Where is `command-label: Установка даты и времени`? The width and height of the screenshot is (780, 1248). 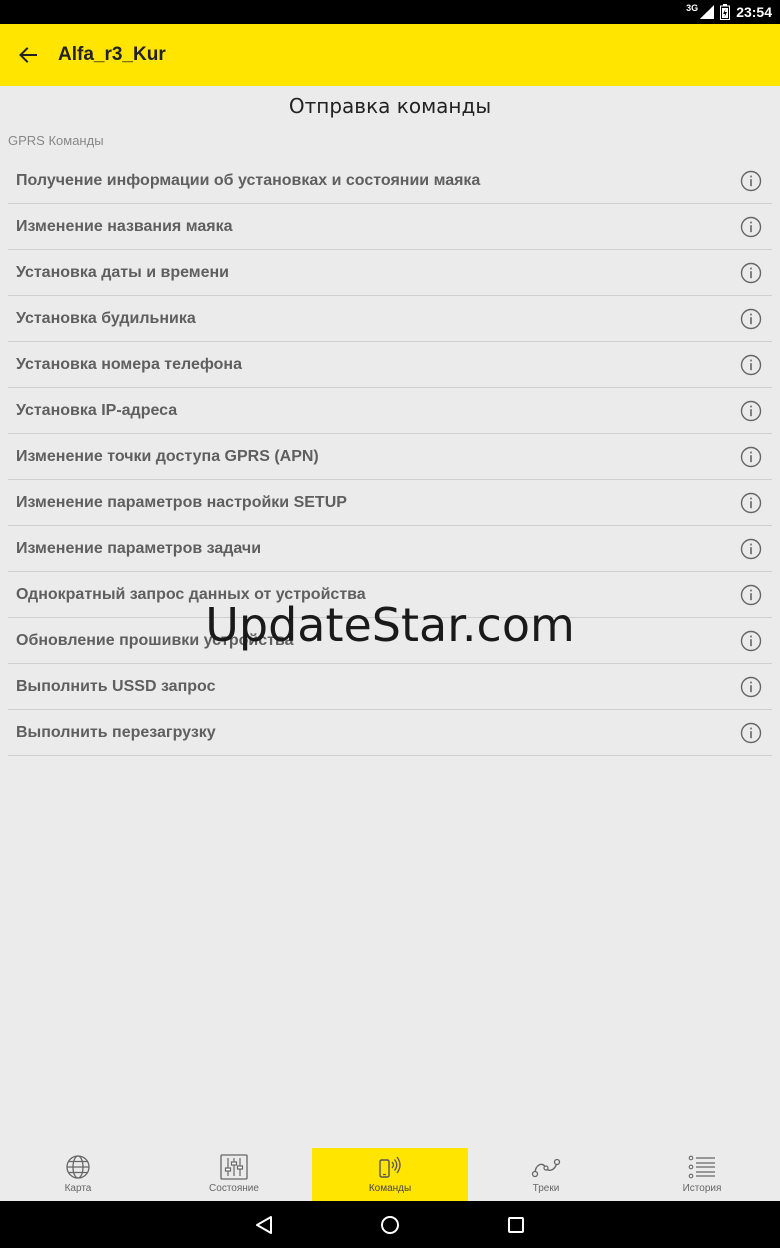
command-label: Установка даты и времени is located at coordinates (123, 272).